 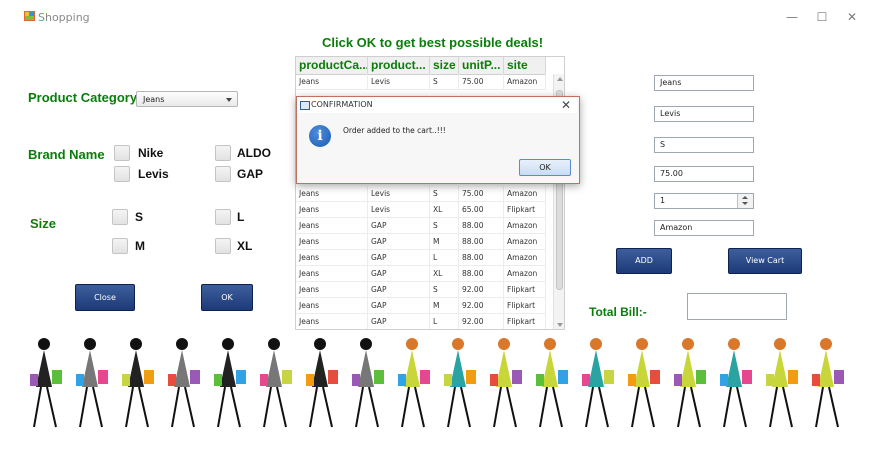 I want to click on column-header: site, so click(x=525, y=65).